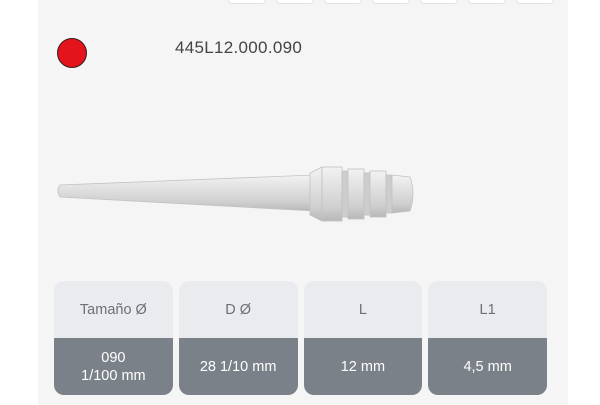 The height and width of the screenshot is (405, 600). I want to click on spec-column-length: L 12 mm, so click(363, 338).